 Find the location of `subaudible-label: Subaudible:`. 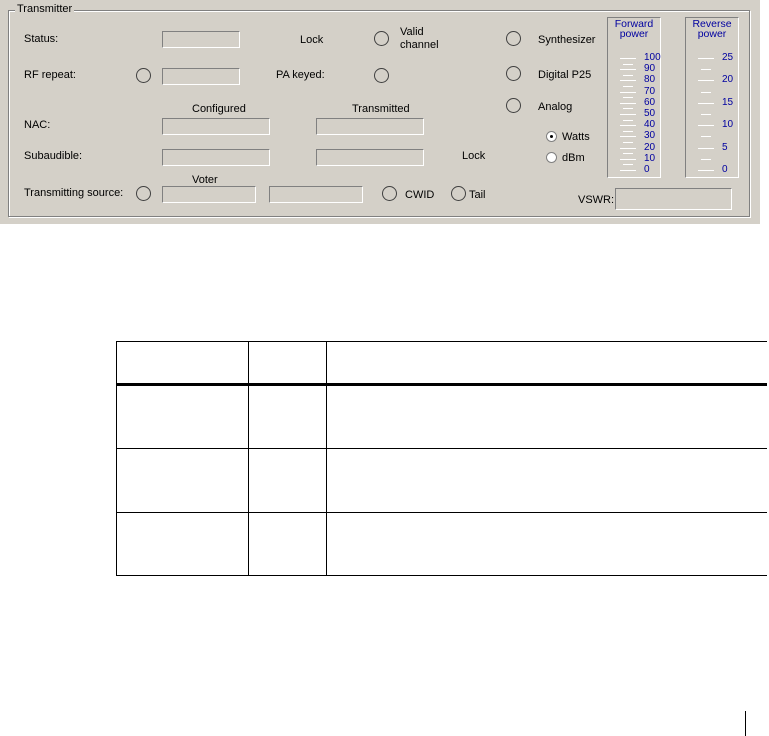

subaudible-label: Subaudible: is located at coordinates (53, 156).